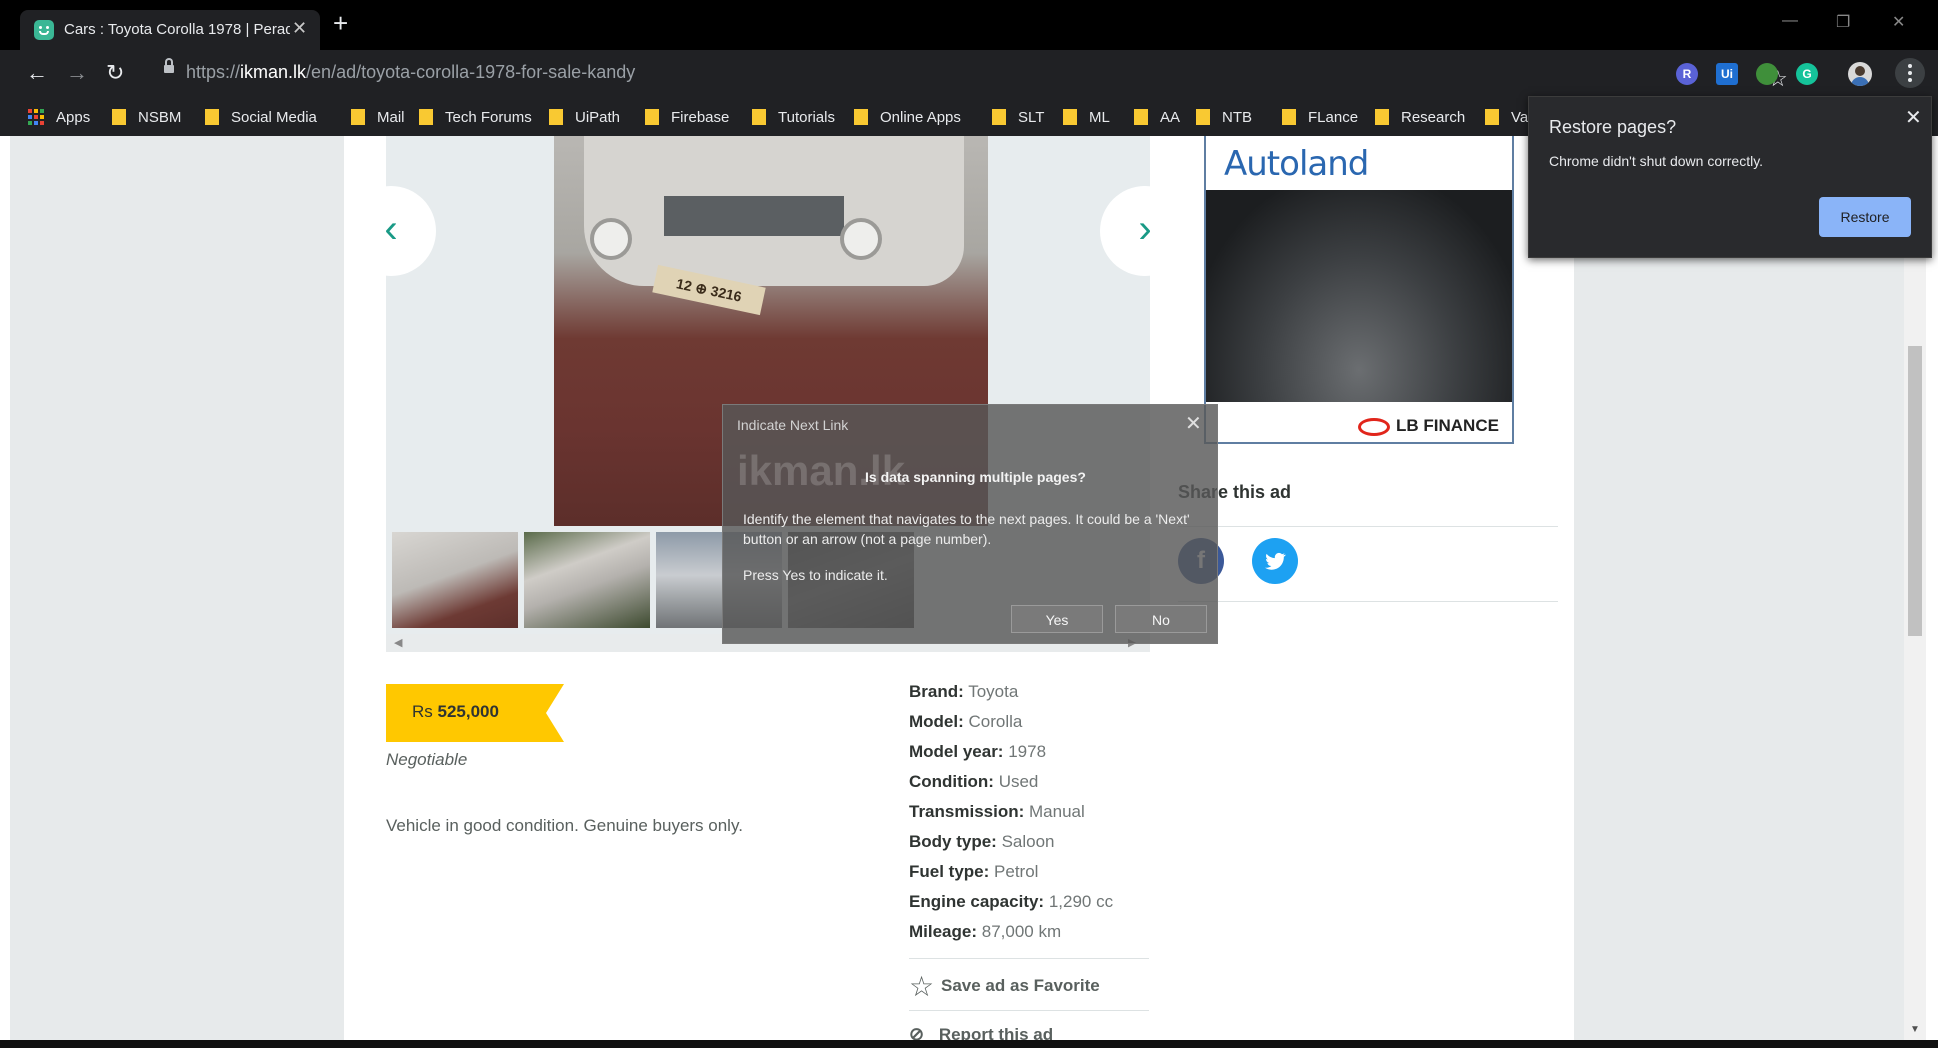 Image resolution: width=1938 pixels, height=1048 pixels. Describe the element at coordinates (815, 575) in the screenshot. I see `dialog-instruction: Press Yes to indicate it.` at that location.